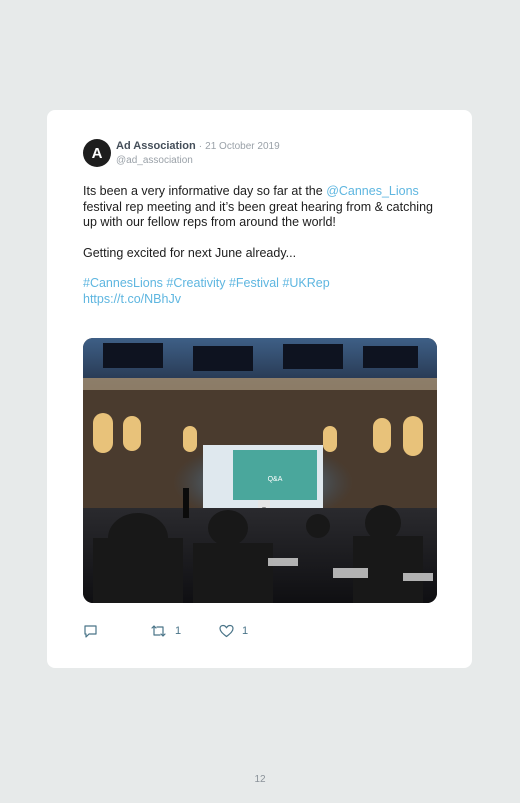 This screenshot has width=520, height=803. Describe the element at coordinates (305, 283) in the screenshot. I see `hashtag-link: #UKRep` at that location.